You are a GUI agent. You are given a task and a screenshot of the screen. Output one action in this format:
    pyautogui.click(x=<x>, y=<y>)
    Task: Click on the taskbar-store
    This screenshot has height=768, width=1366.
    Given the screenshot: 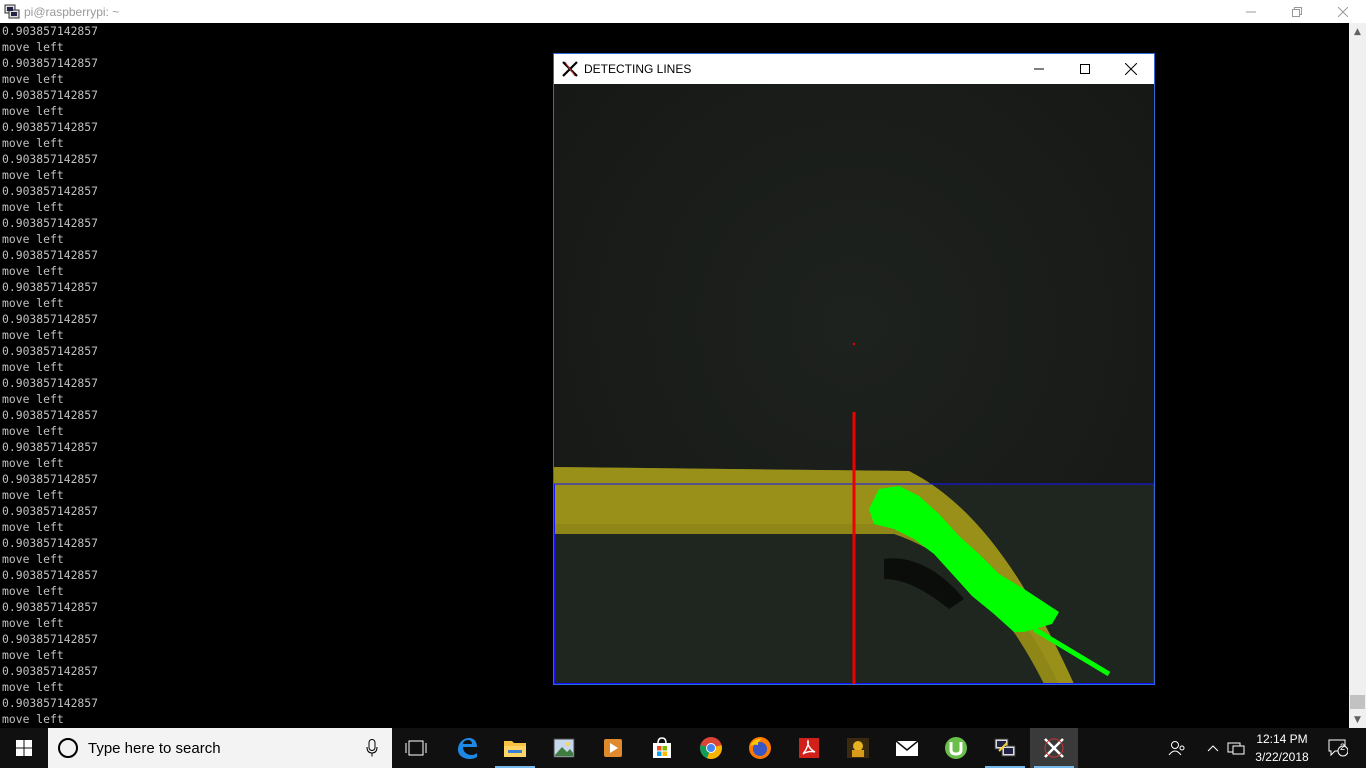 What is the action you would take?
    pyautogui.click(x=662, y=748)
    